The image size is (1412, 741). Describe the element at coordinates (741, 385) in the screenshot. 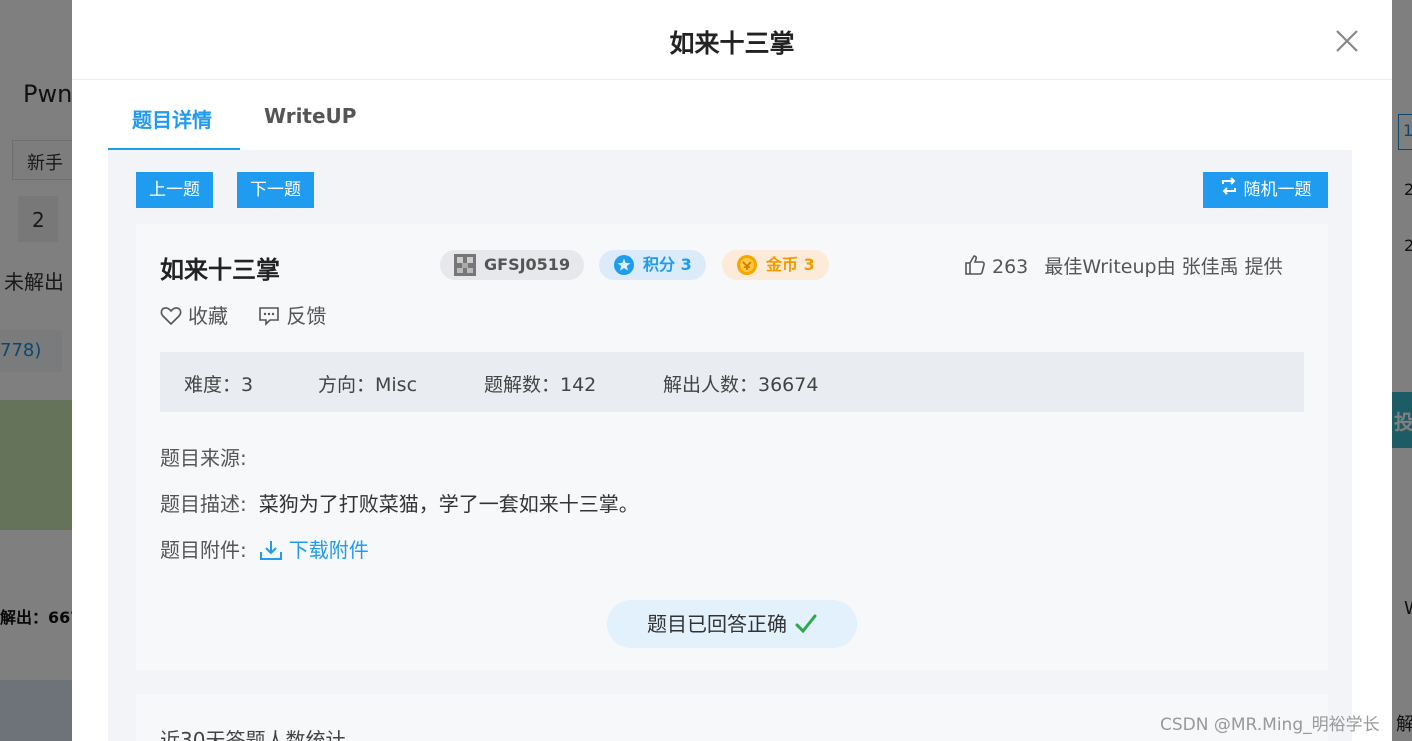

I see `solver-count: 解出人数：36674` at that location.